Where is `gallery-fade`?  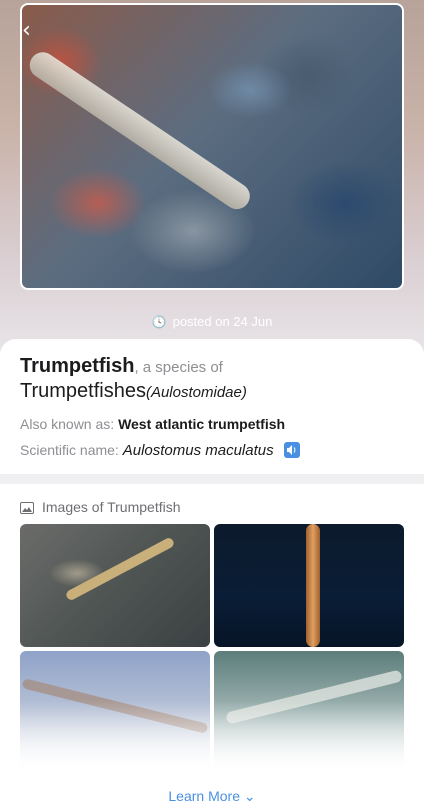
gallery-fade is located at coordinates (212, 745).